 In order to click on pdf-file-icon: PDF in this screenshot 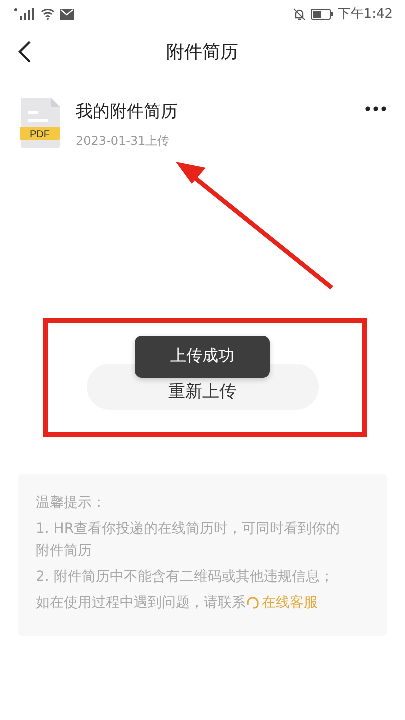, I will do `click(41, 123)`.